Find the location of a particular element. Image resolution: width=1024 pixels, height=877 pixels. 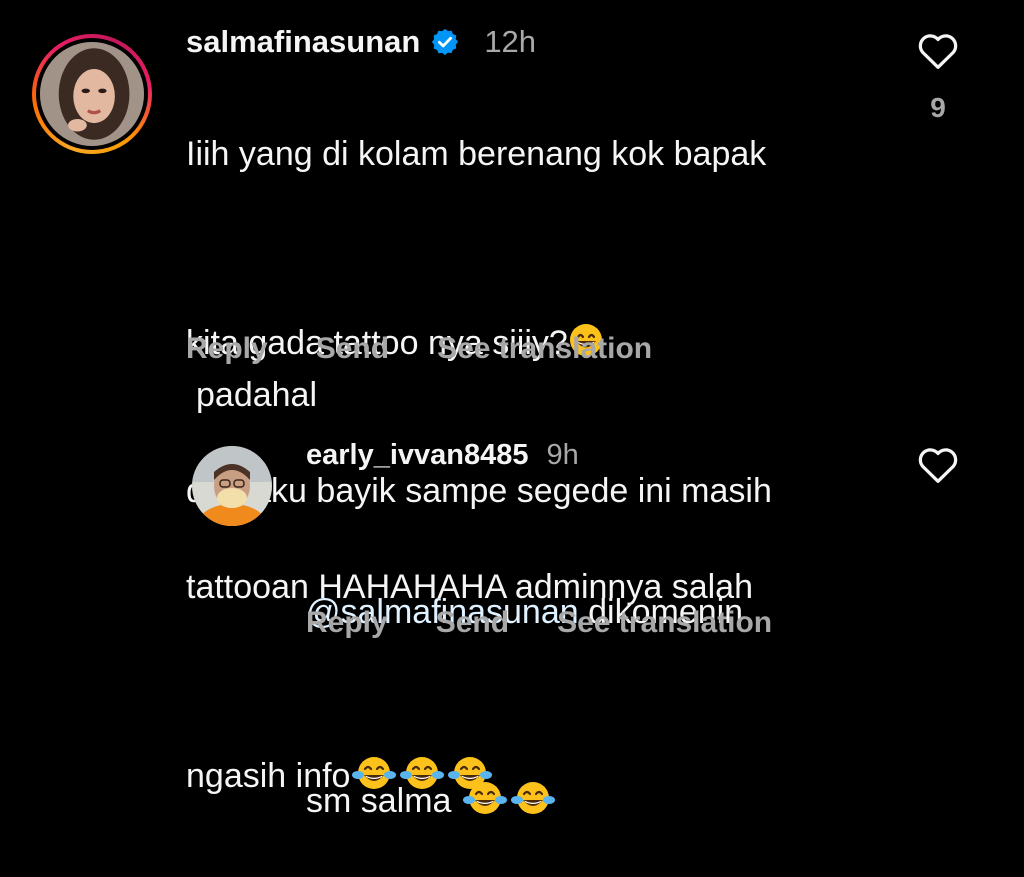

comment-header: salmafinasunan 12h is located at coordinates (361, 42).